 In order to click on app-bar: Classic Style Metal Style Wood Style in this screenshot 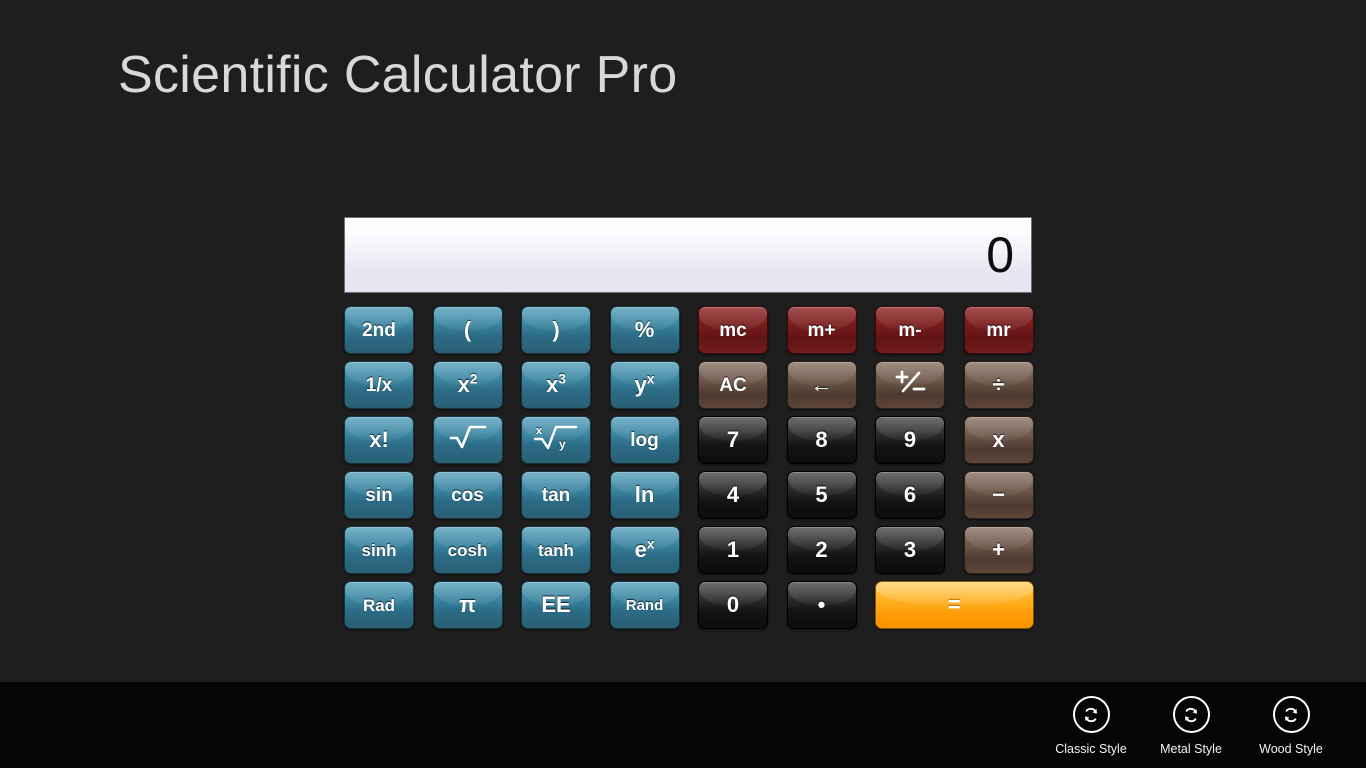, I will do `click(683, 725)`.